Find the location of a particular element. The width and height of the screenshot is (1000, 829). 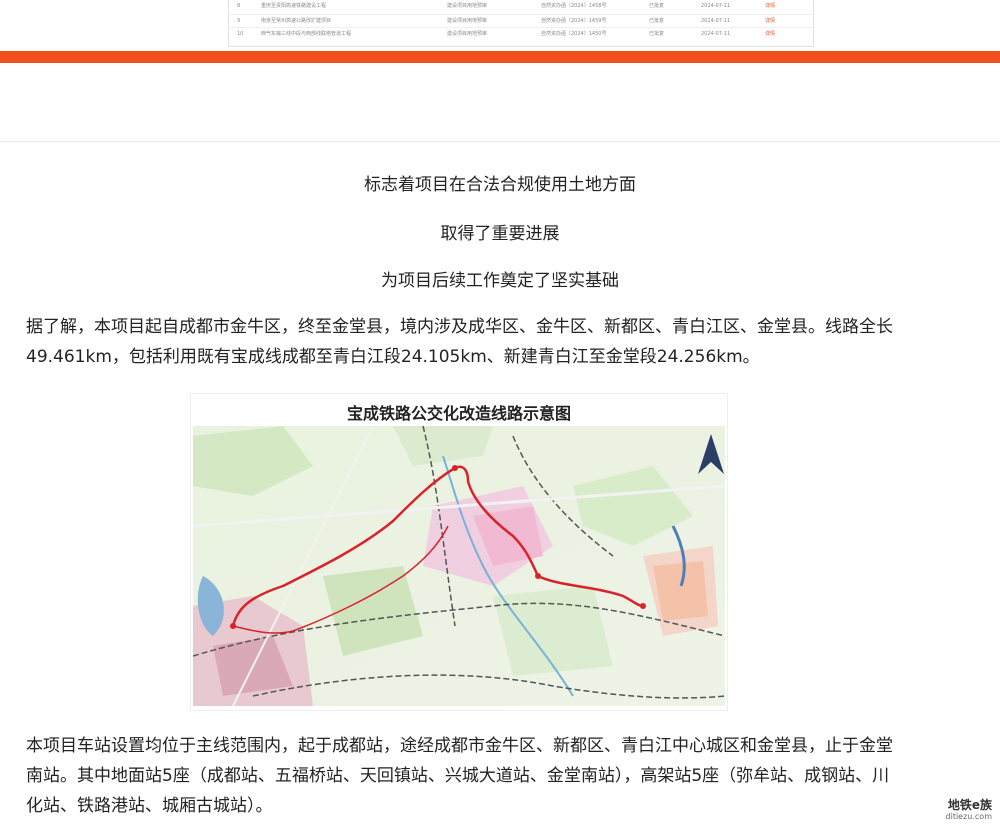

row-number: 10 is located at coordinates (240, 34).